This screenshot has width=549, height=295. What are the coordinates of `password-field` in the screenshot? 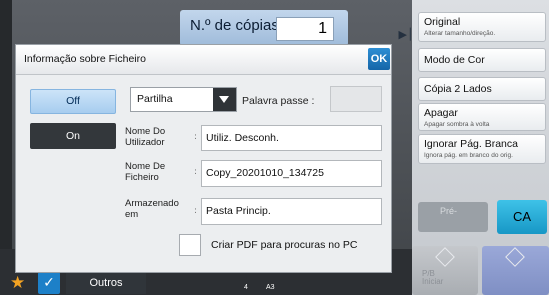 It's located at (356, 99).